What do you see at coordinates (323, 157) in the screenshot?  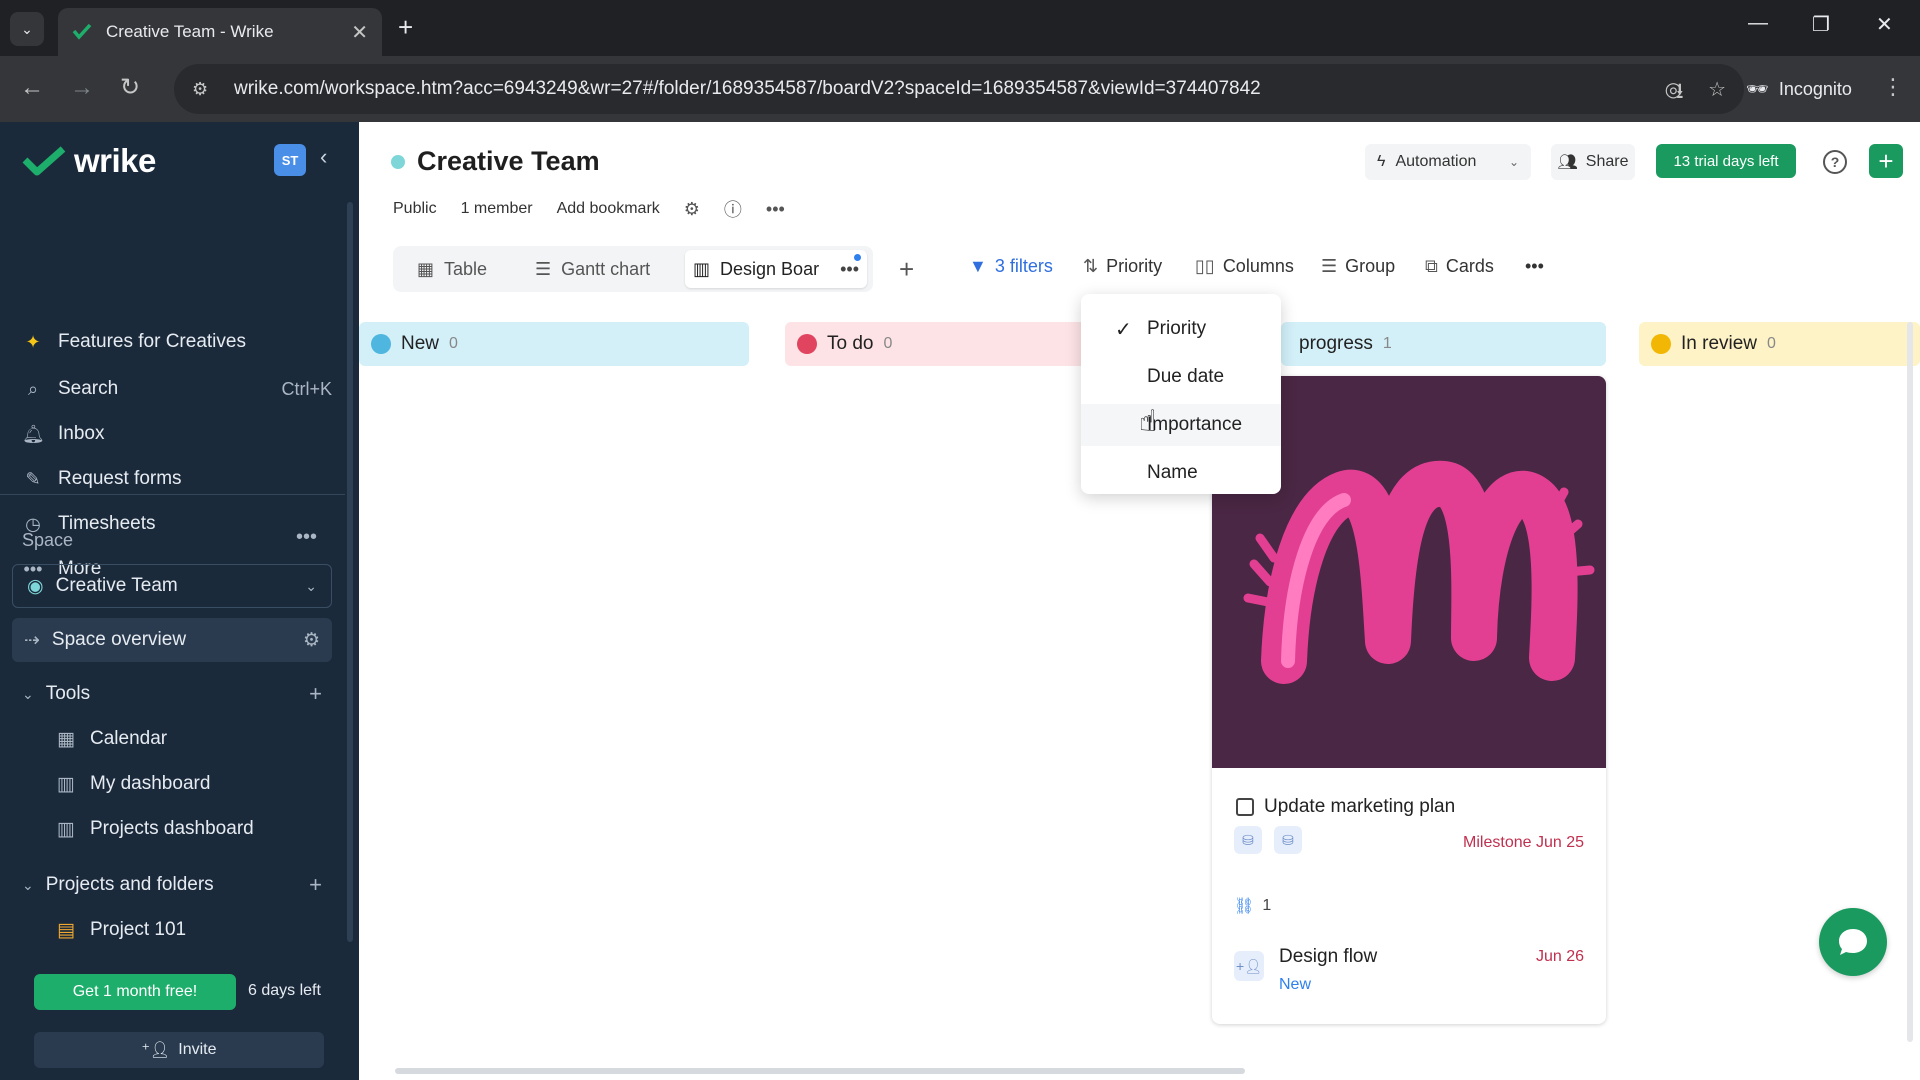 I see `collapse-sidebar-icon: ‹` at bounding box center [323, 157].